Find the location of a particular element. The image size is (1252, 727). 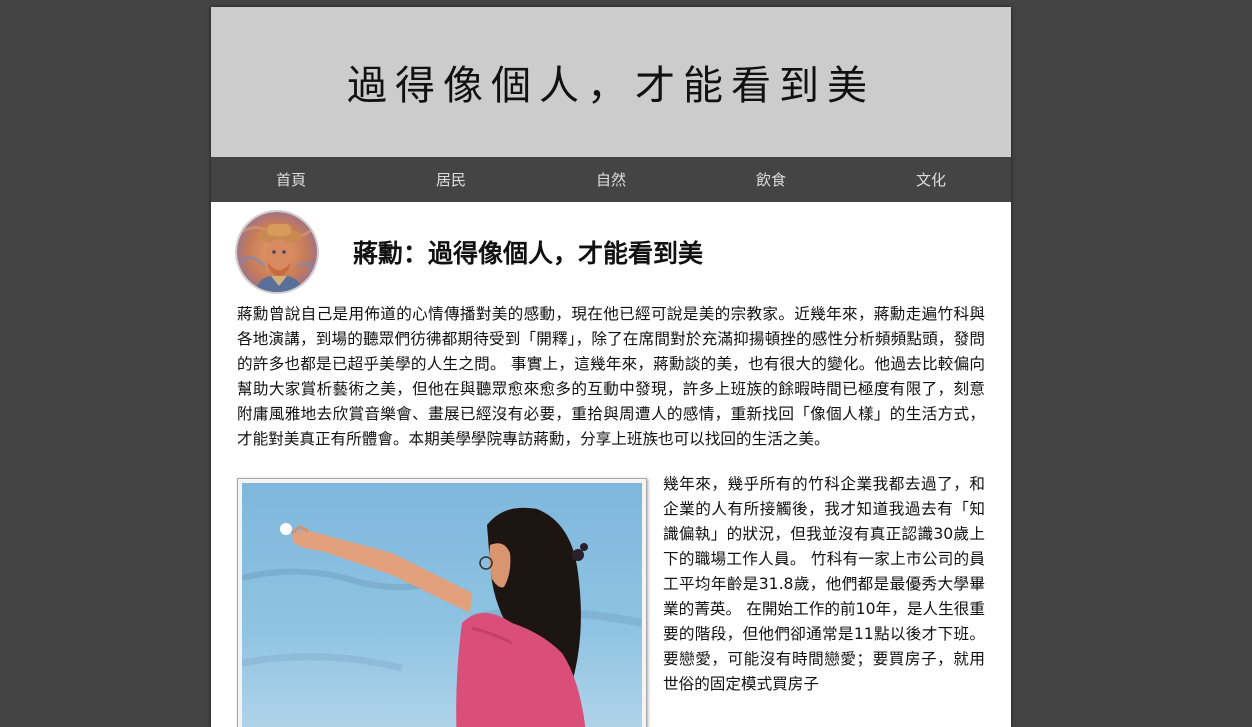

main-nav: 首頁 居民 自然 飲食 文化 is located at coordinates (611, 179).